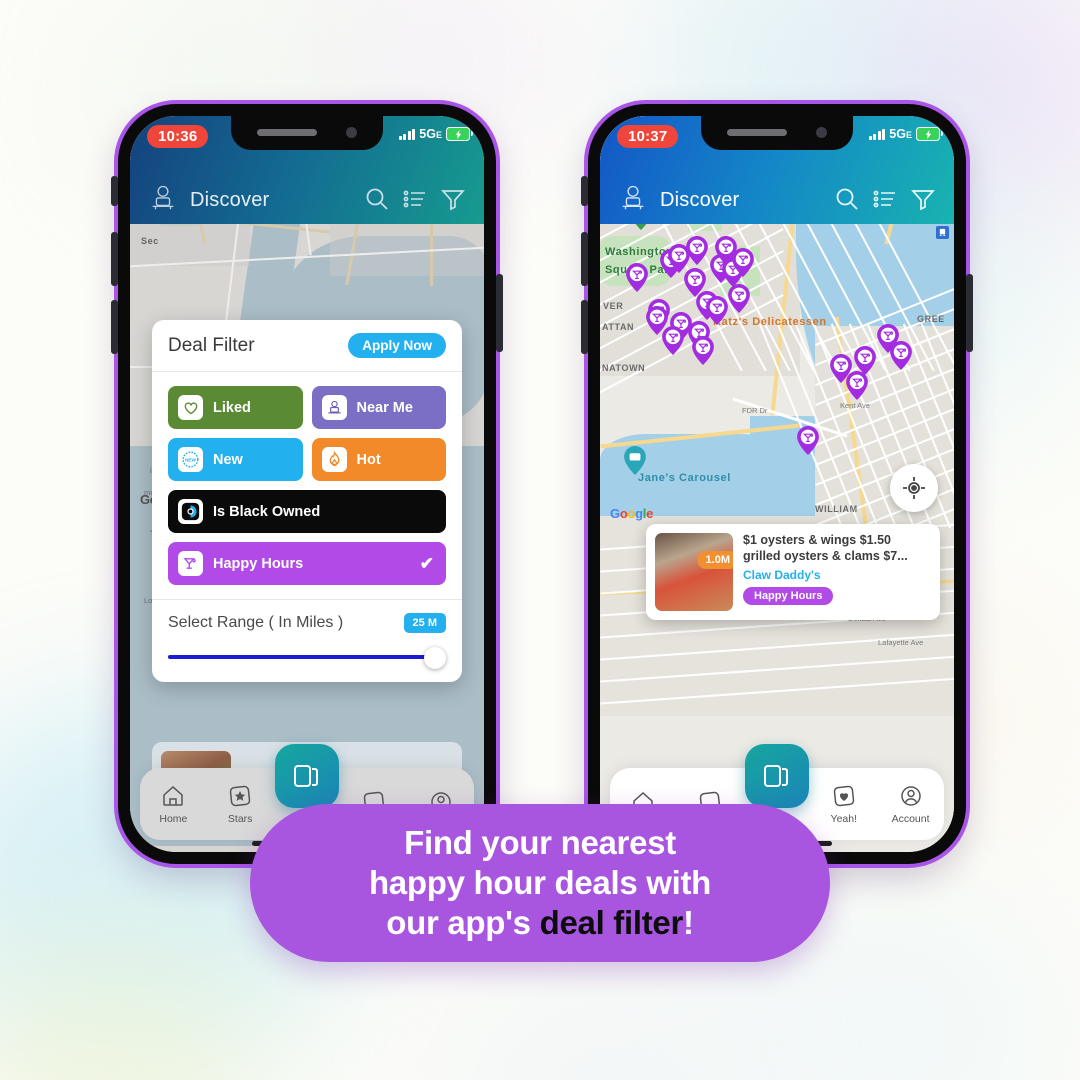 Image resolution: width=1080 pixels, height=1080 pixels. What do you see at coordinates (230, 200) in the screenshot?
I see `page-title: Discover` at bounding box center [230, 200].